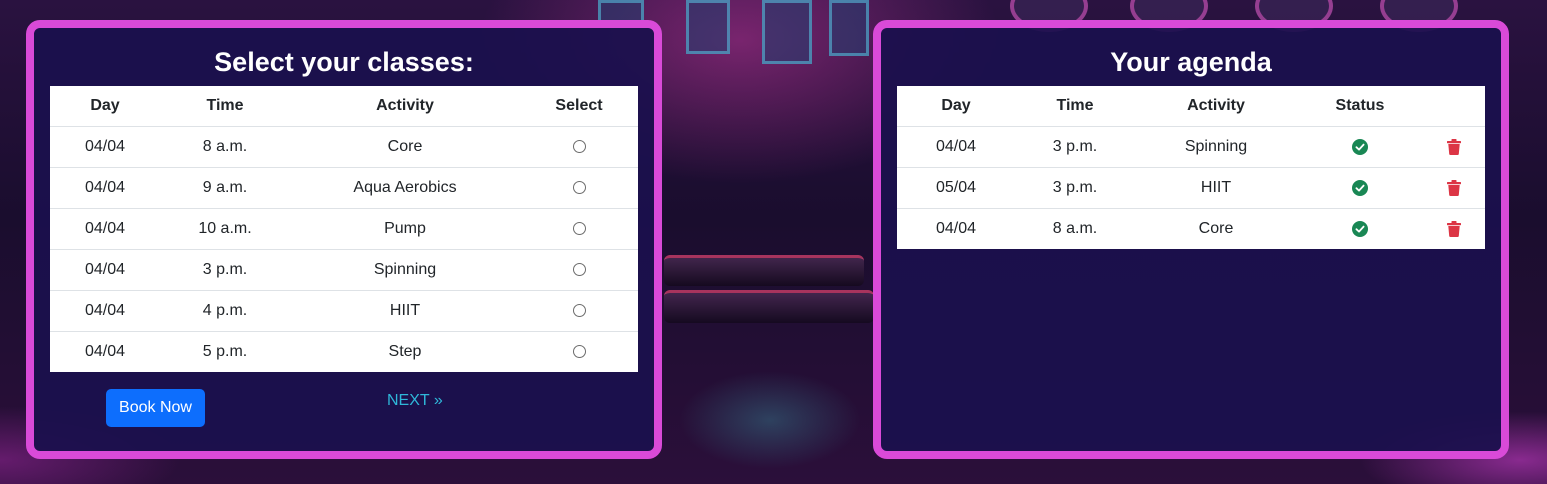 This screenshot has height=484, width=1547. I want to click on agenda-table-header: Day Time Activity Status, so click(1191, 106).